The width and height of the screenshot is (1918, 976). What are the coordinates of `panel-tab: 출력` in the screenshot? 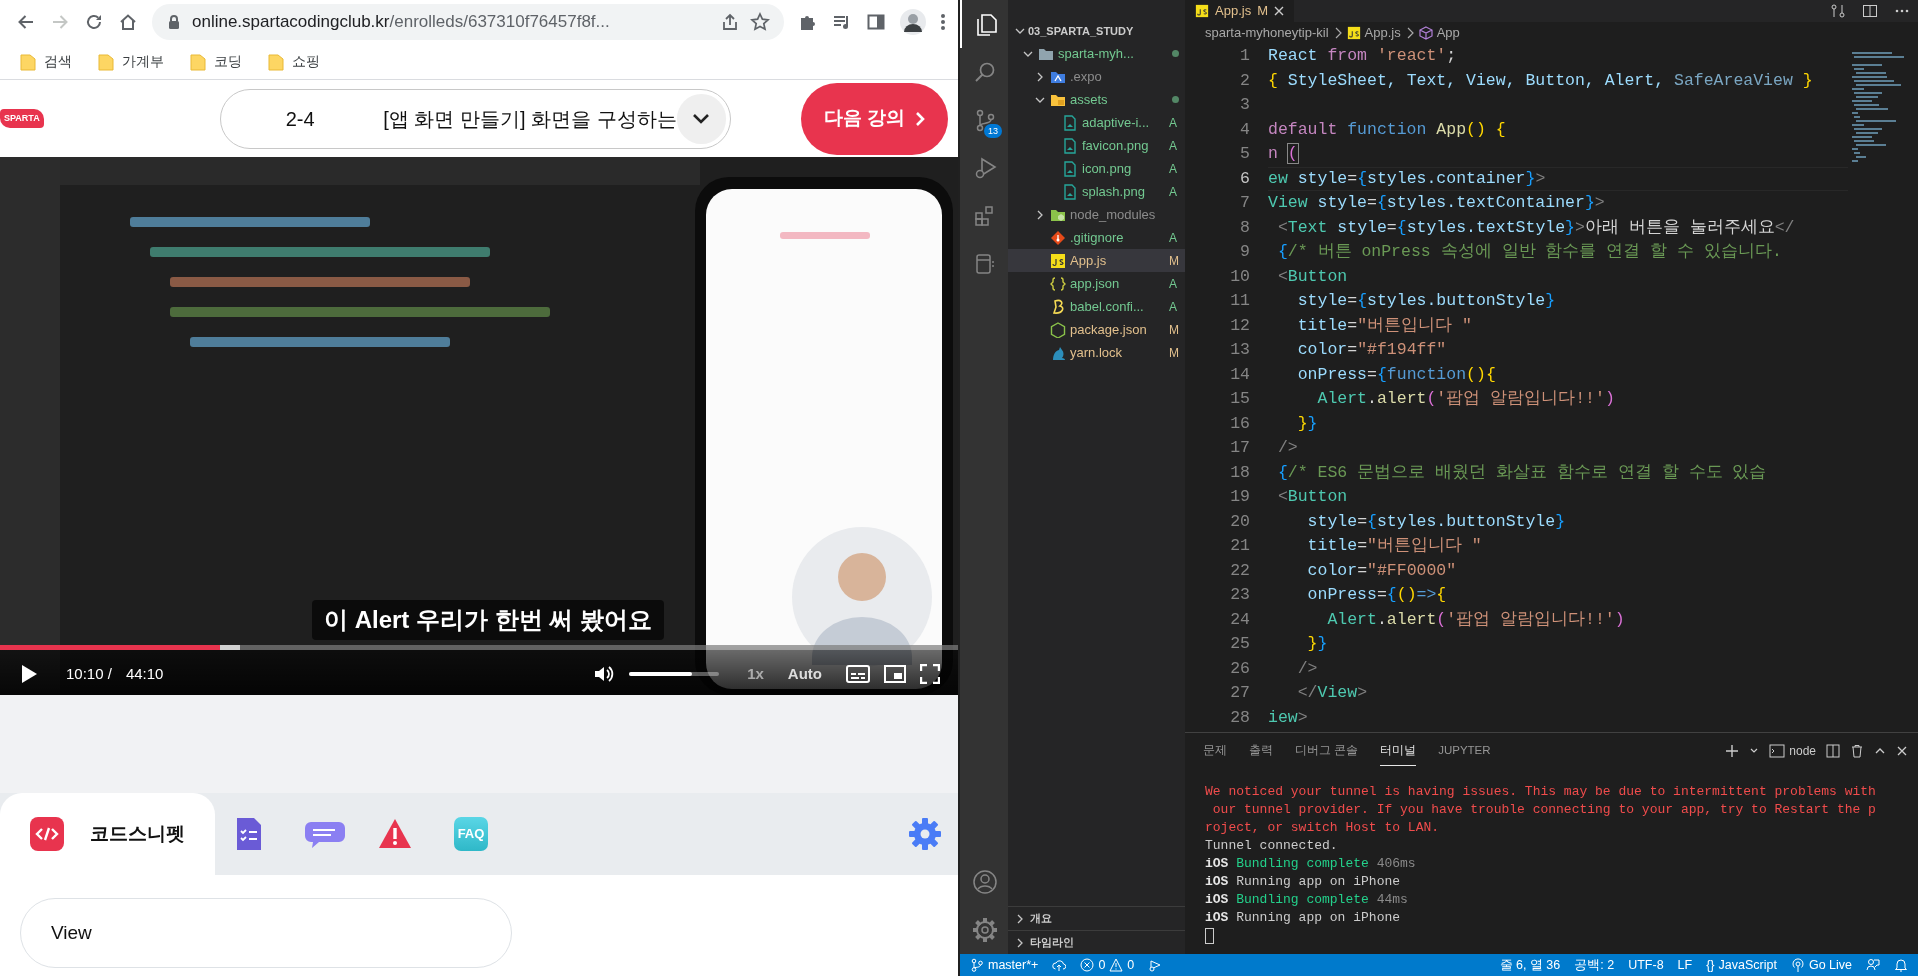 It's located at (1261, 751).